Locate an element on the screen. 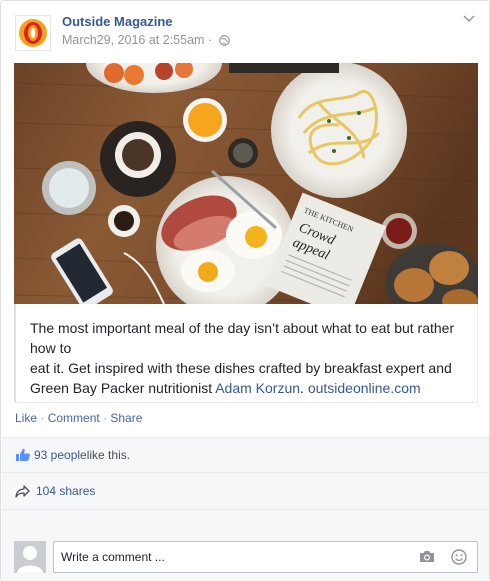  like-button: Like is located at coordinates (26, 418).